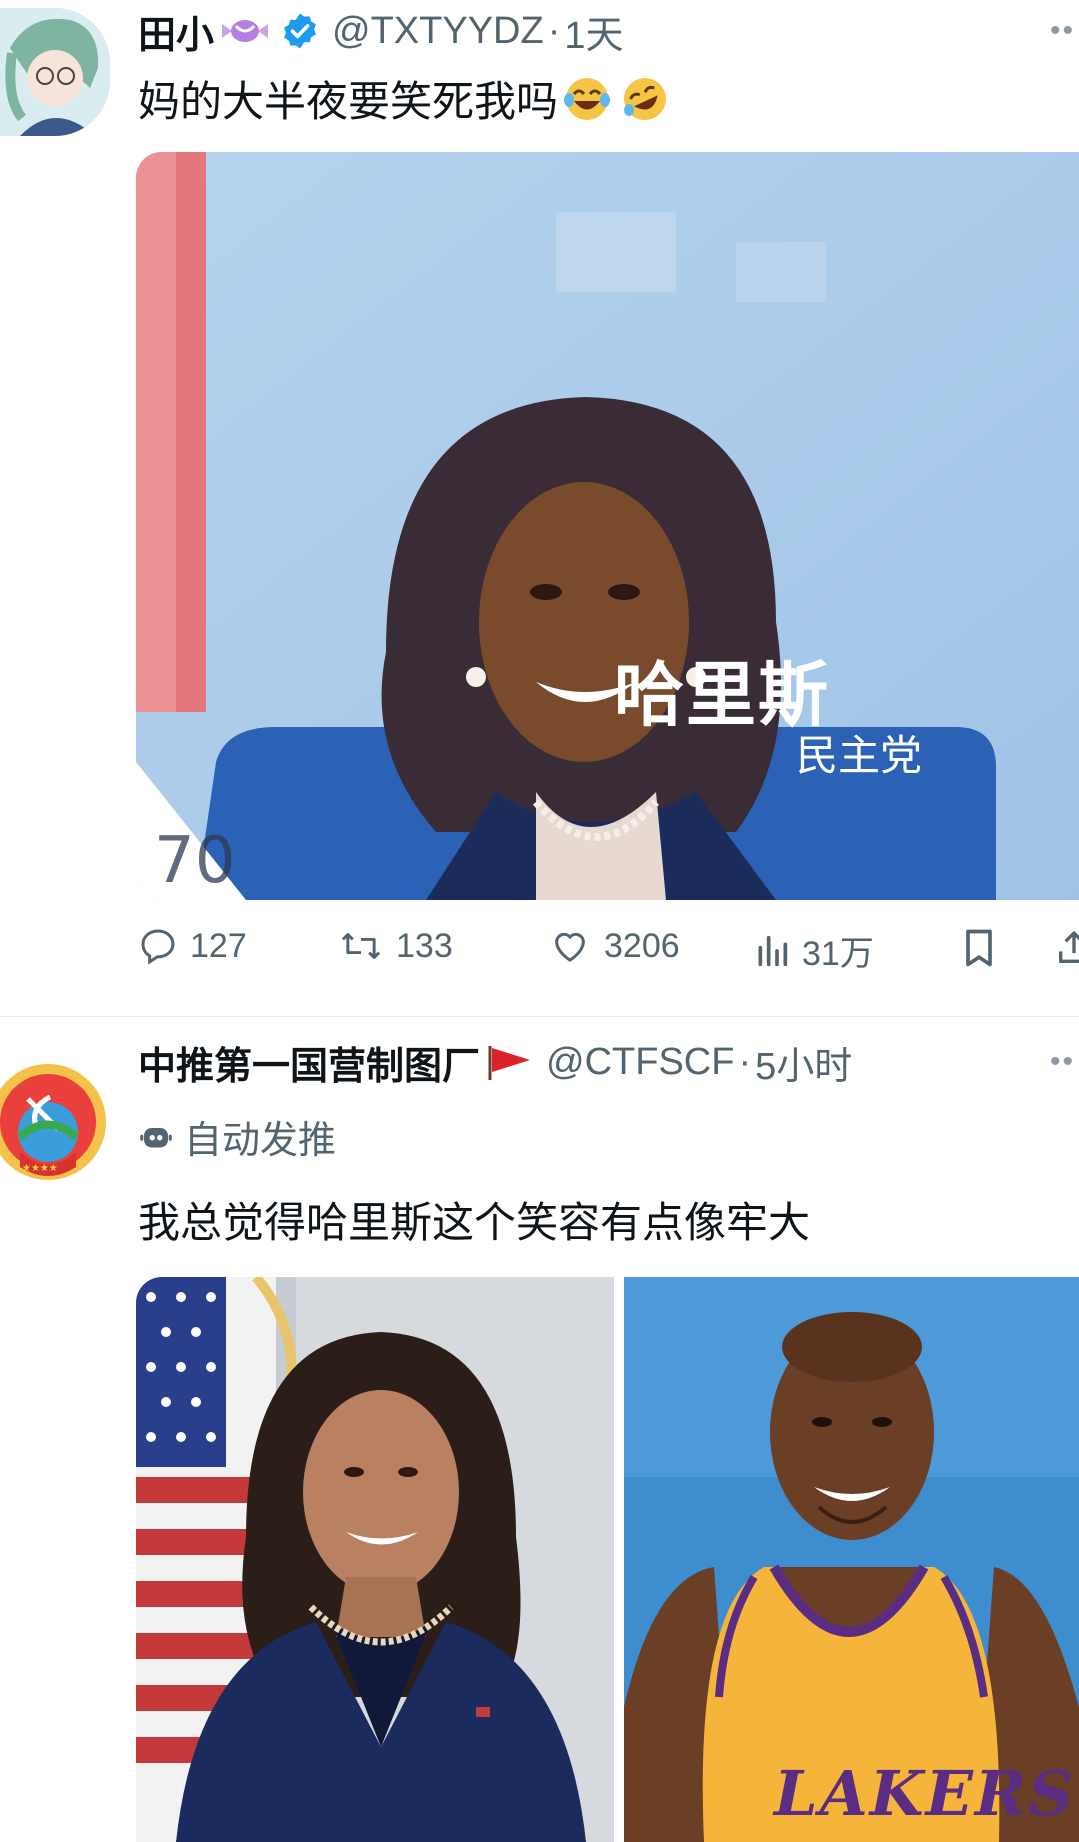 The height and width of the screenshot is (1842, 1079). What do you see at coordinates (260, 1141) in the screenshot?
I see `bot-label: 自动发推` at bounding box center [260, 1141].